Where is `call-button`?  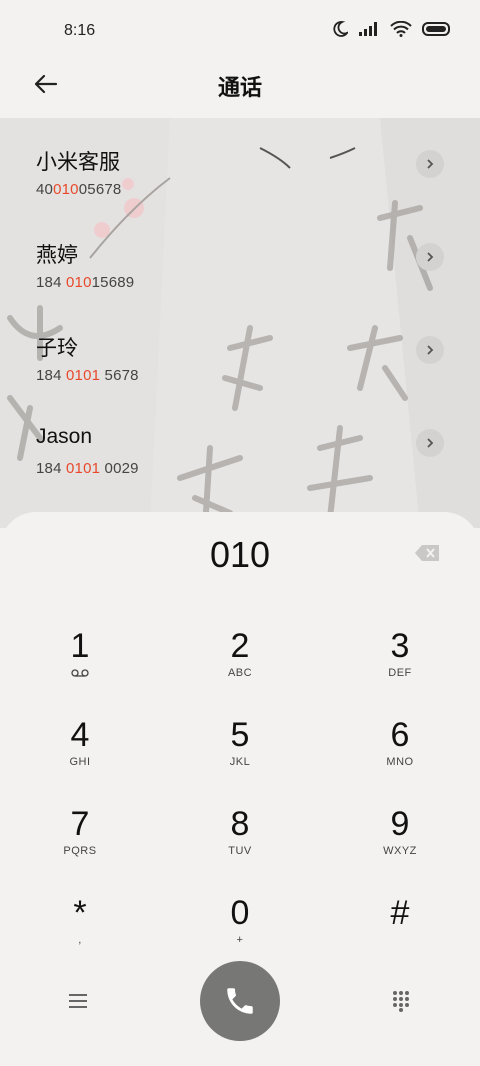 call-button is located at coordinates (240, 1001).